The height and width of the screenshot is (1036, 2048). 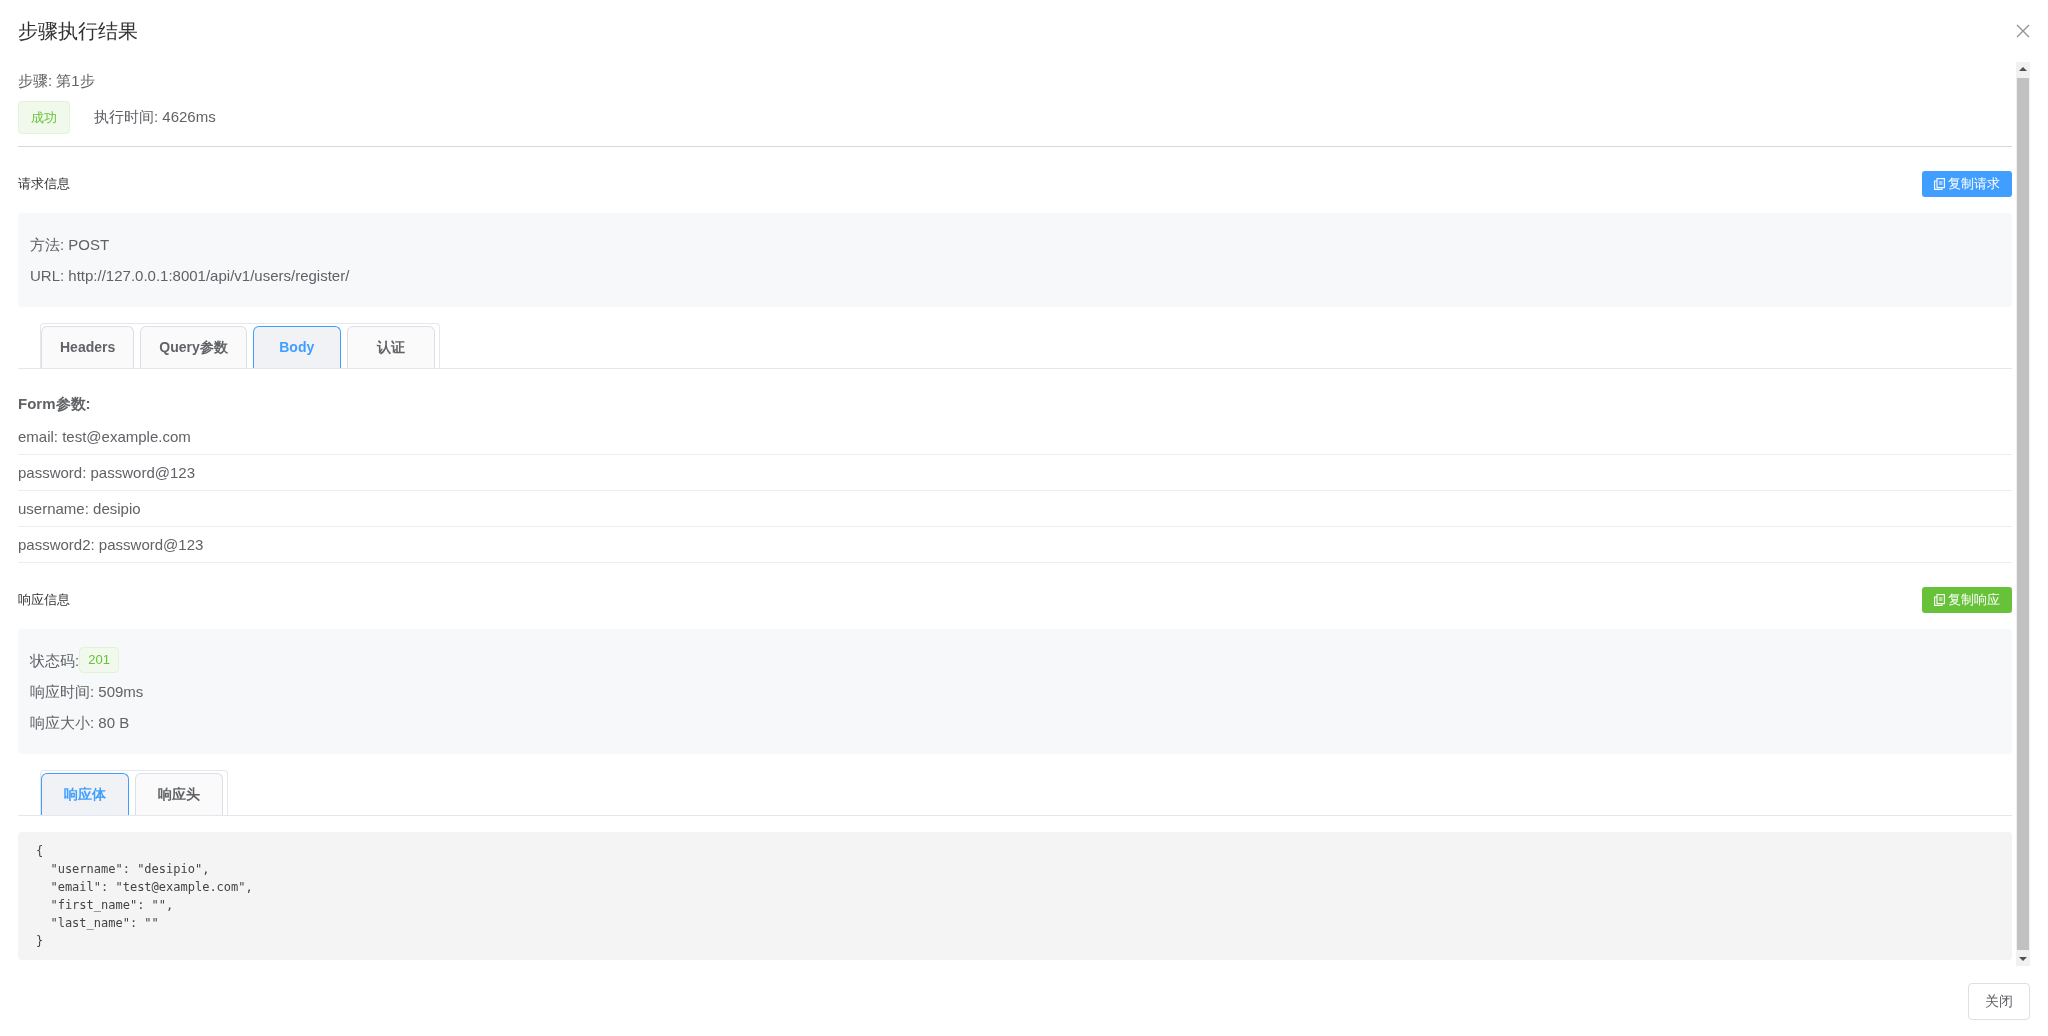 I want to click on status-code-badge: 201, so click(x=99, y=660).